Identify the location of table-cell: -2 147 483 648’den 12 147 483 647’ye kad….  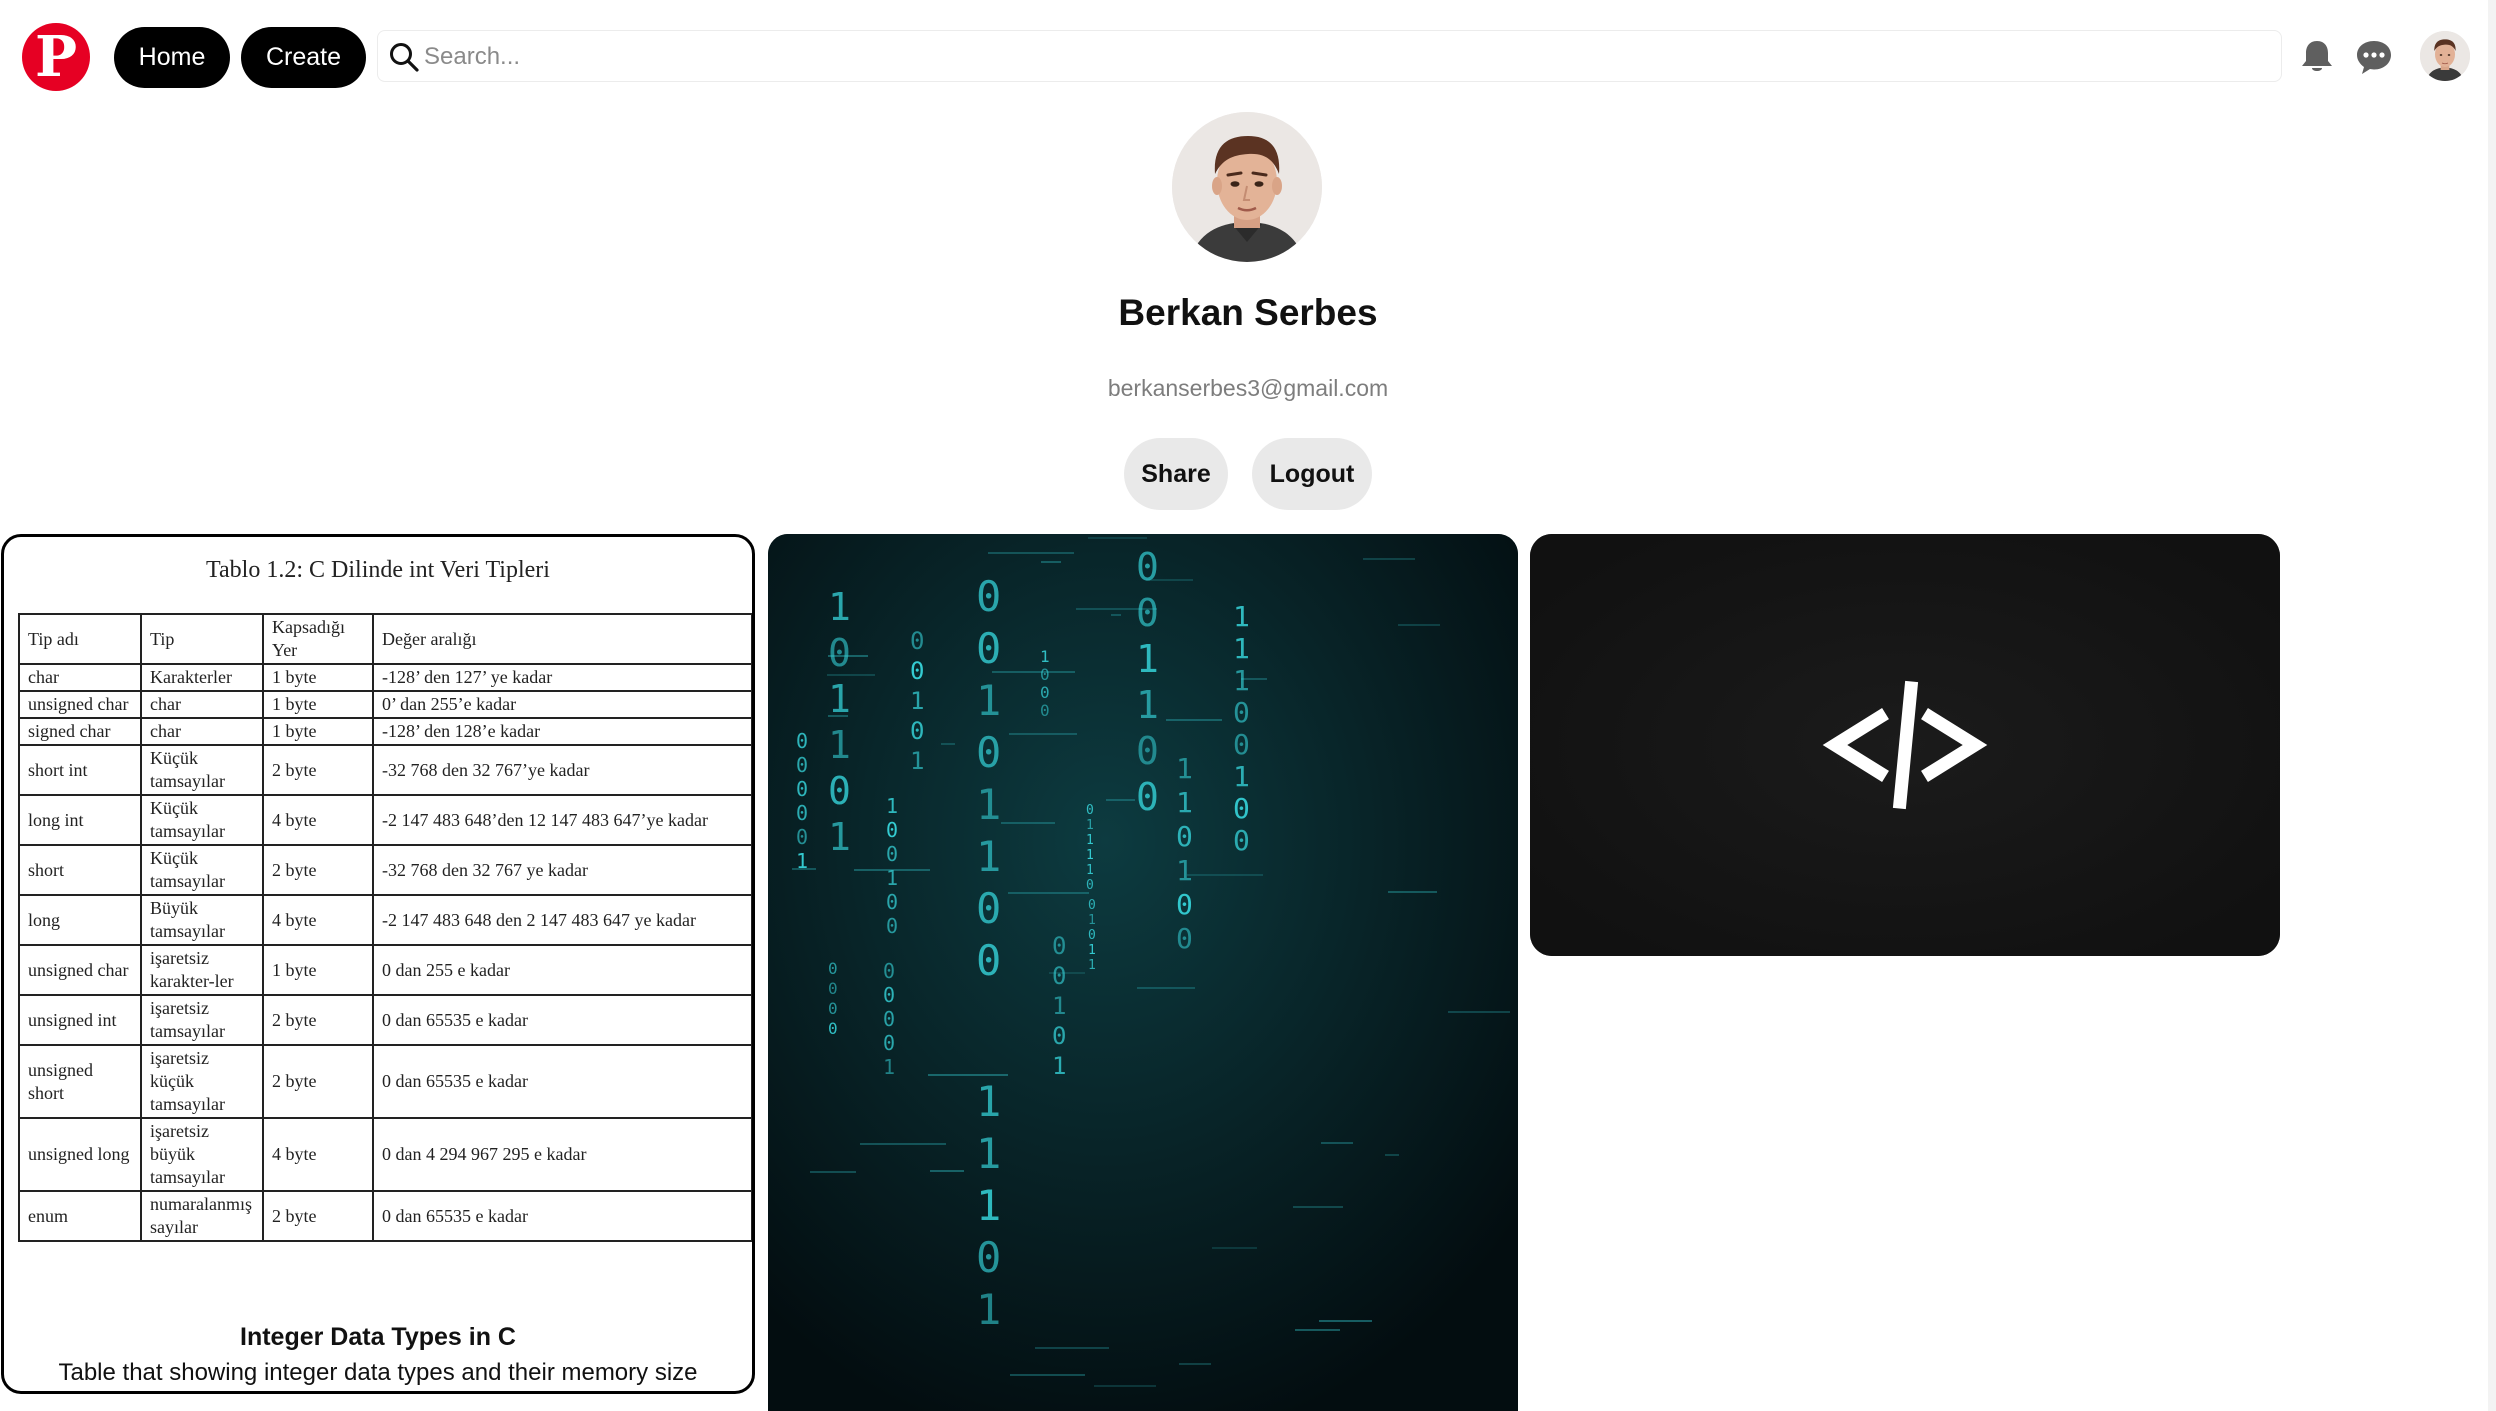
(562, 820).